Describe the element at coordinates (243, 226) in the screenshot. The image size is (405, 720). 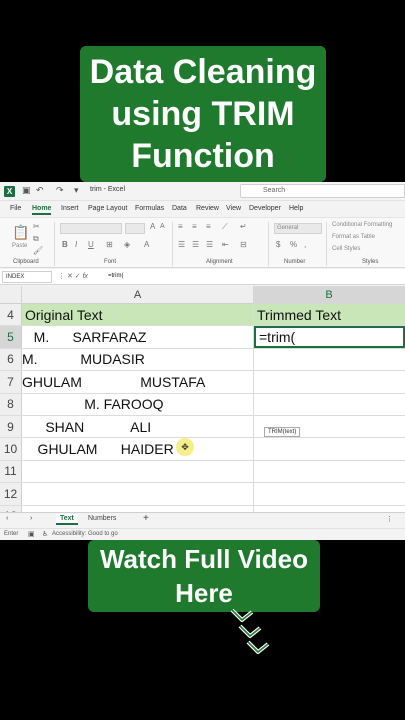
I see `wrap-text-icon: ↵` at that location.